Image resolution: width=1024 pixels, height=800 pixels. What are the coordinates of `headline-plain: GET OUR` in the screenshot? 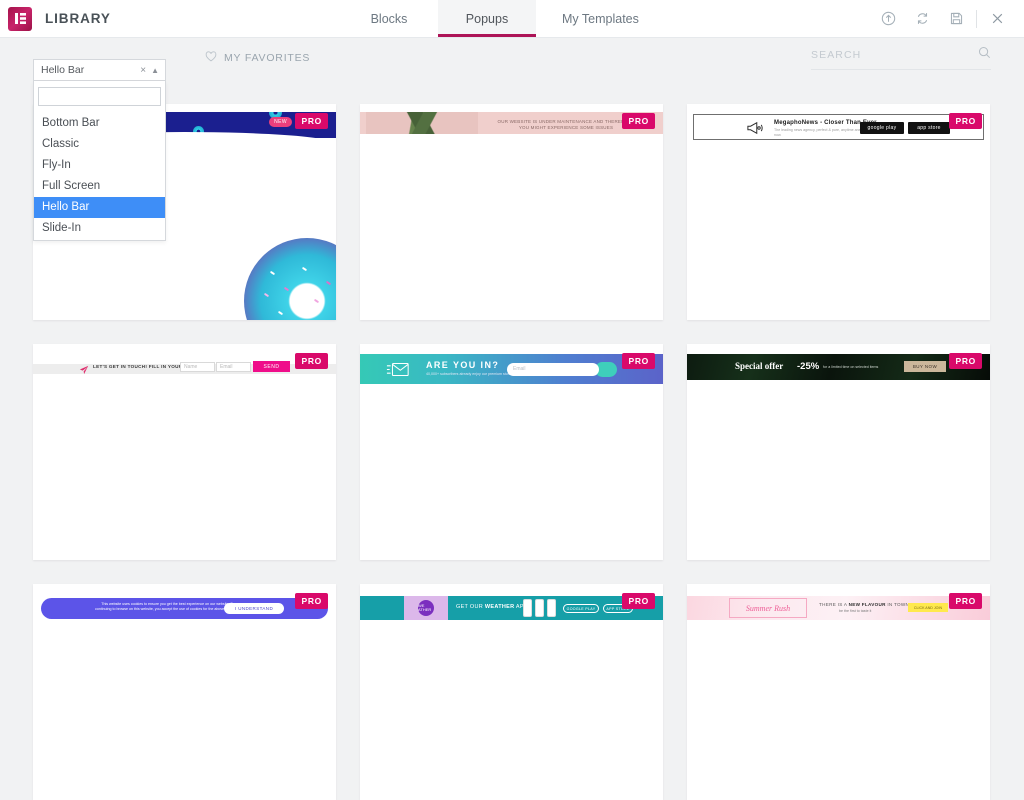 It's located at (470, 607).